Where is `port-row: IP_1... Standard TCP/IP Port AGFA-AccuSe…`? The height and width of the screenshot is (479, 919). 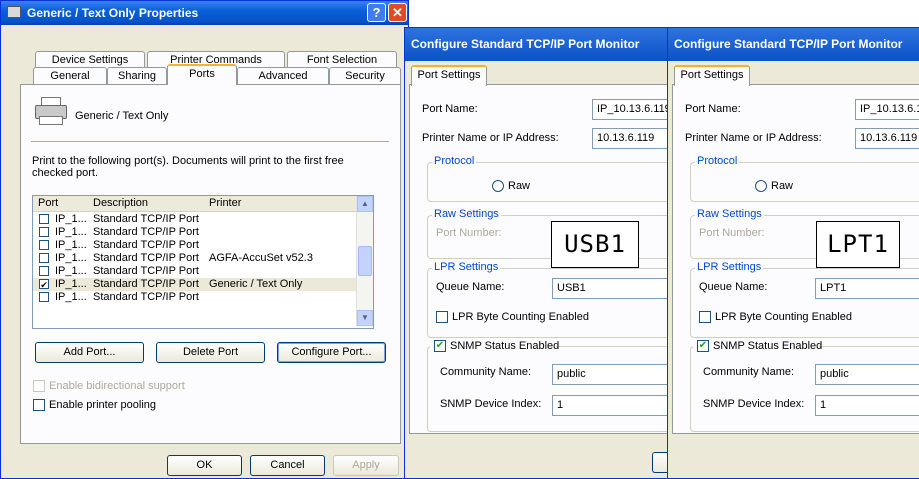
port-row: IP_1... Standard TCP/IP Port AGFA-AccuSe… is located at coordinates (194, 258).